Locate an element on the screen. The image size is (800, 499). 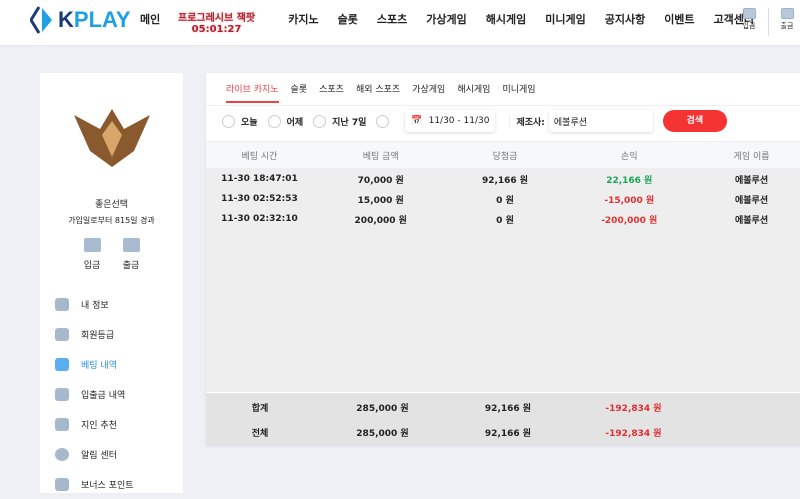
sidebar-item-referral: 지인 추천 is located at coordinates (94, 424).